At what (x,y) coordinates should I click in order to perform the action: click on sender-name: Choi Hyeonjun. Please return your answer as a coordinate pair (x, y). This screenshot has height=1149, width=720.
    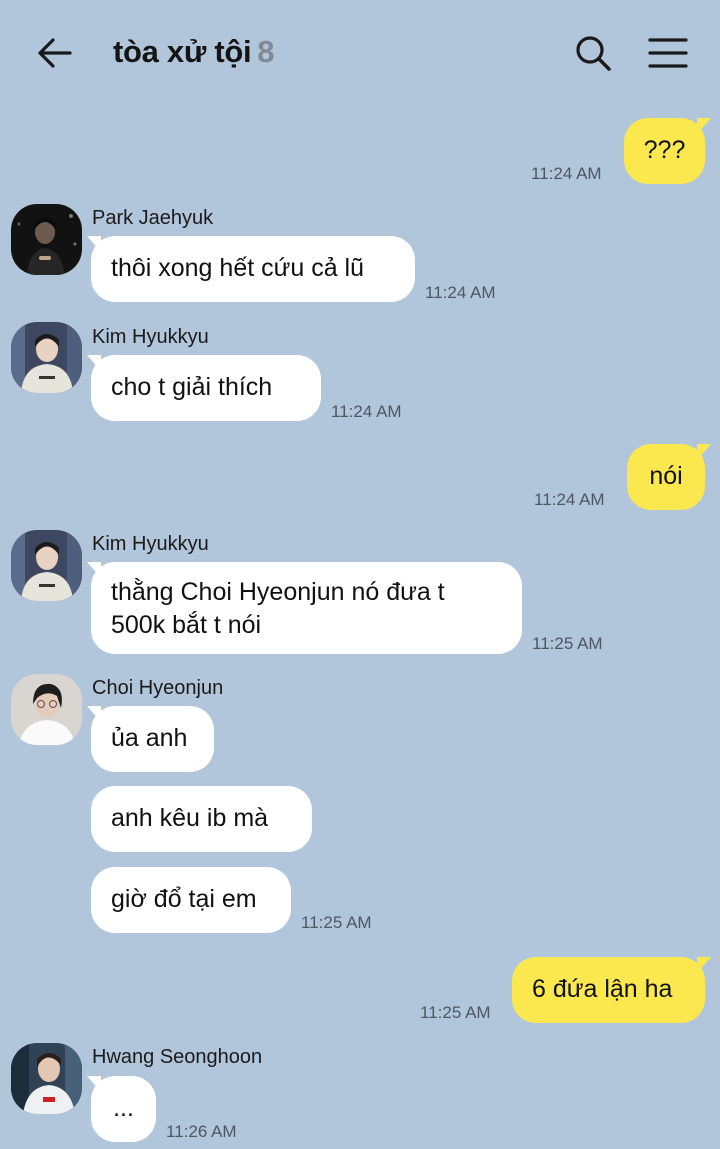
    Looking at the image, I should click on (158, 688).